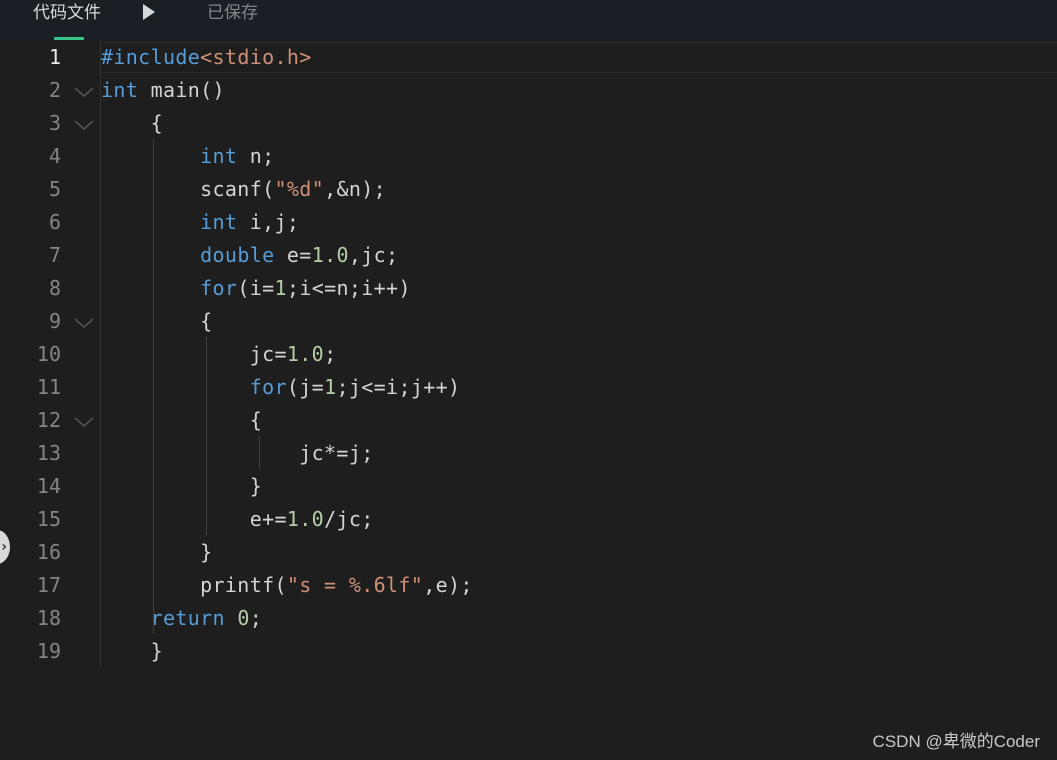 The image size is (1057, 760). What do you see at coordinates (398, 387) in the screenshot?
I see `code-token: ;j<=i;j++)` at bounding box center [398, 387].